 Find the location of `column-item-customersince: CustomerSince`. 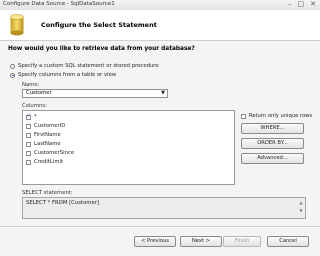

column-item-customersince: CustomerSince is located at coordinates (50, 153).